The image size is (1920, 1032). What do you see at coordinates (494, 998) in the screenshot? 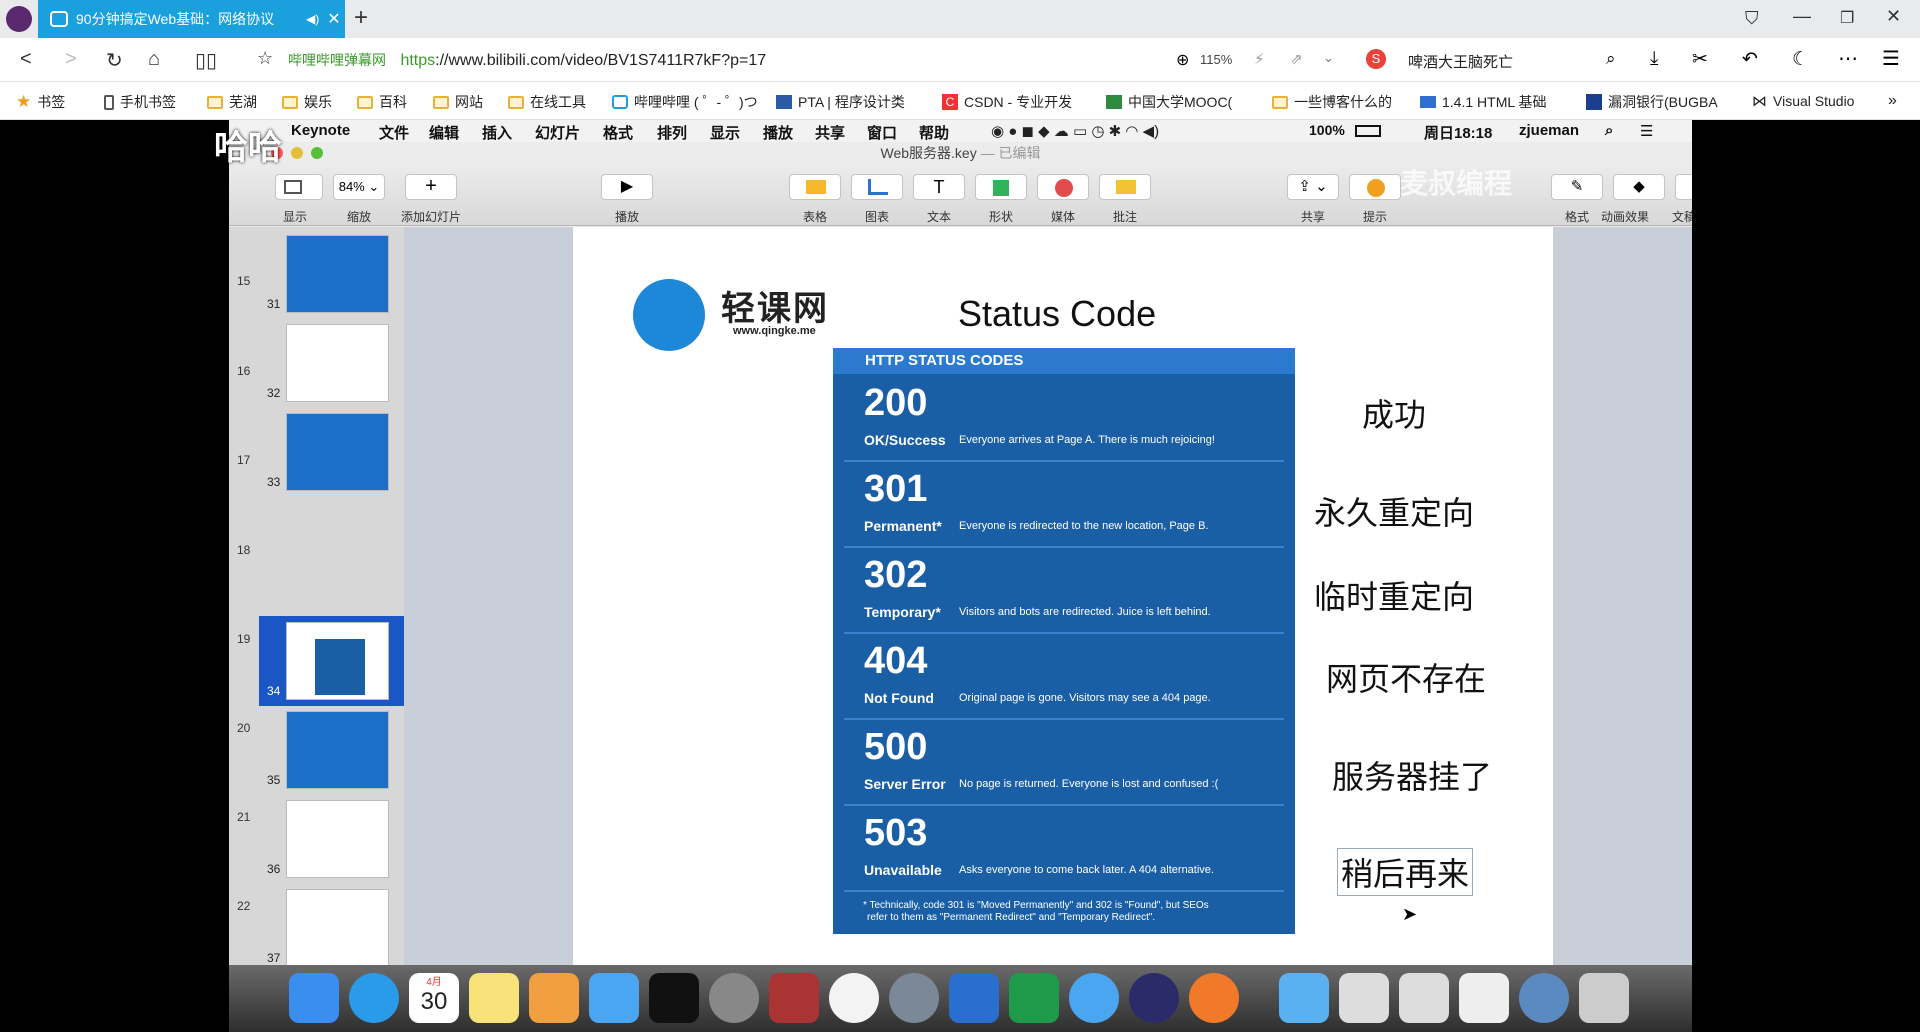
I see `notes-icon` at bounding box center [494, 998].